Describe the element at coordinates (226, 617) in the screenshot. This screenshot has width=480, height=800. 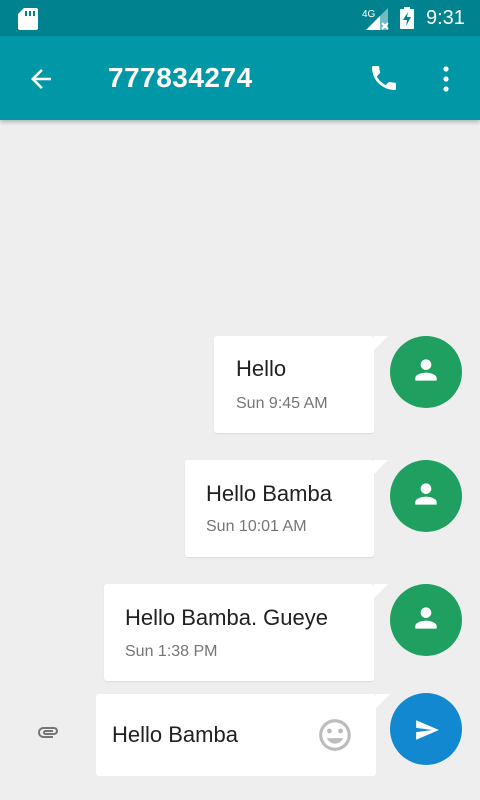
I see `message-text: Hello Bamba. Gueye` at that location.